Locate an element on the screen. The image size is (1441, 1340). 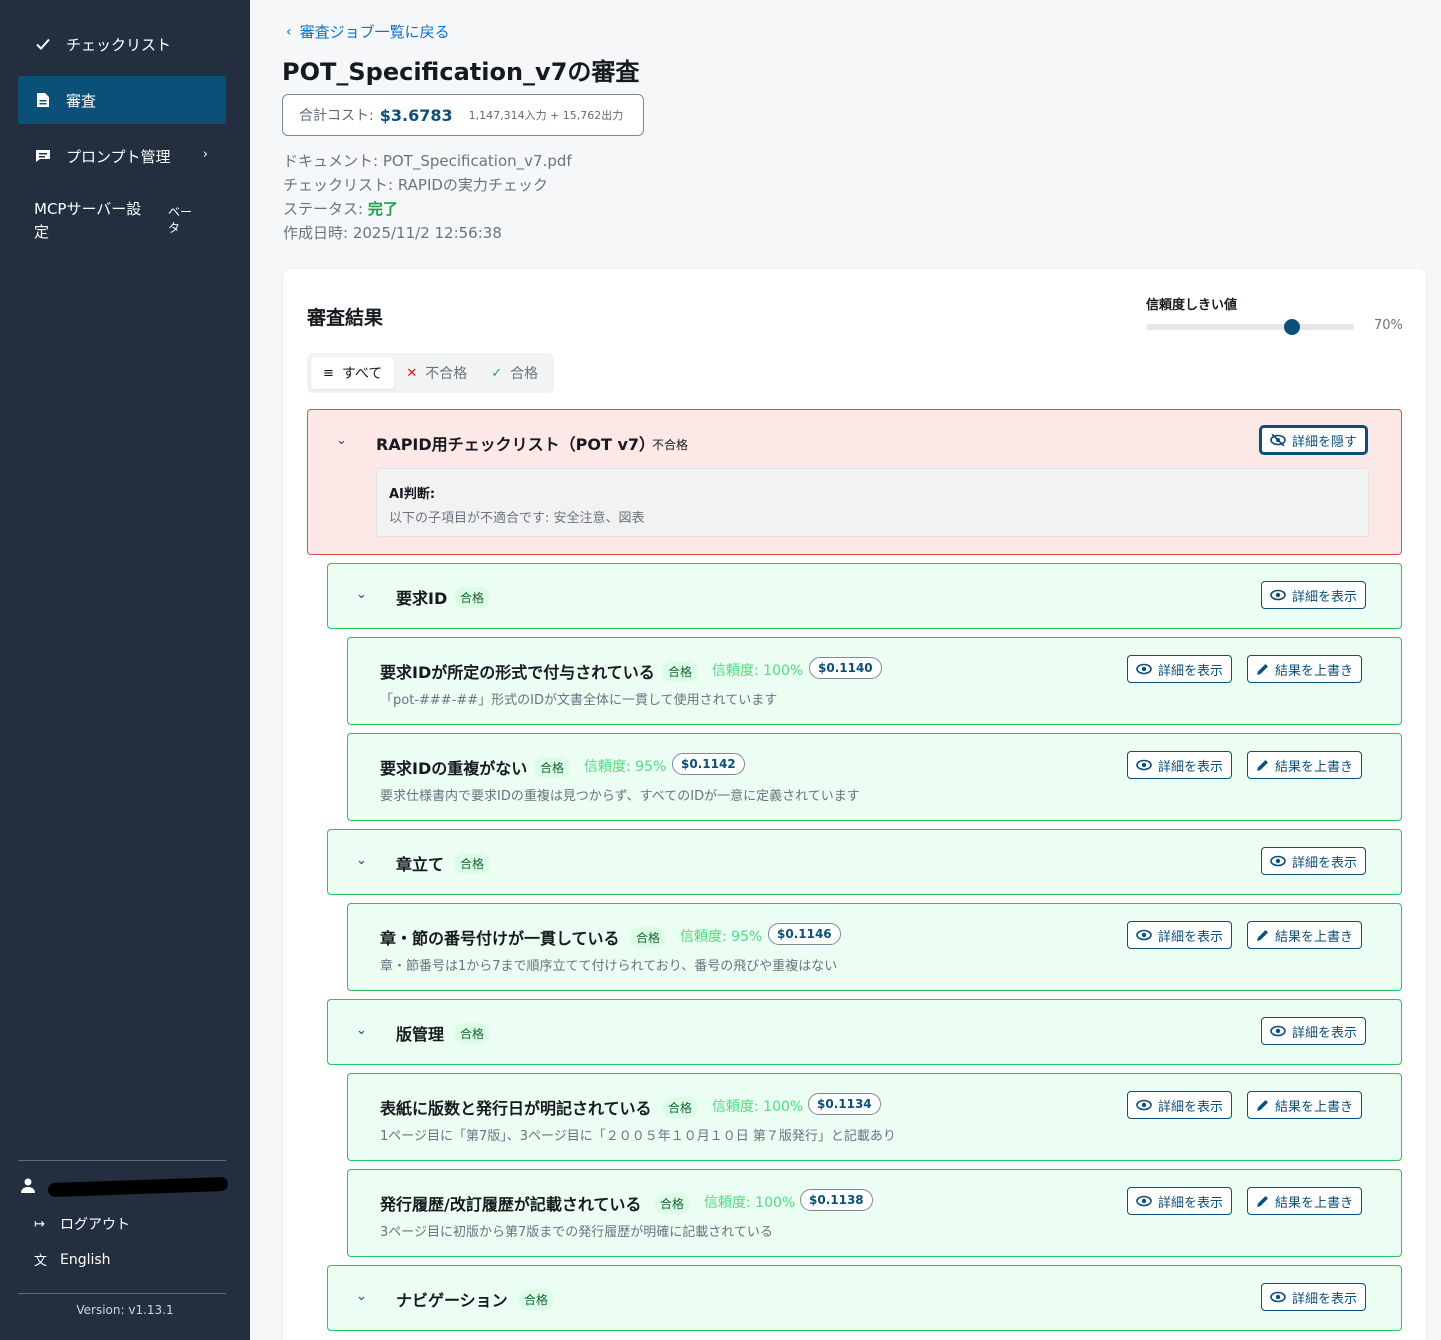
sidebar-item-review: 審査 is located at coordinates (122, 100).